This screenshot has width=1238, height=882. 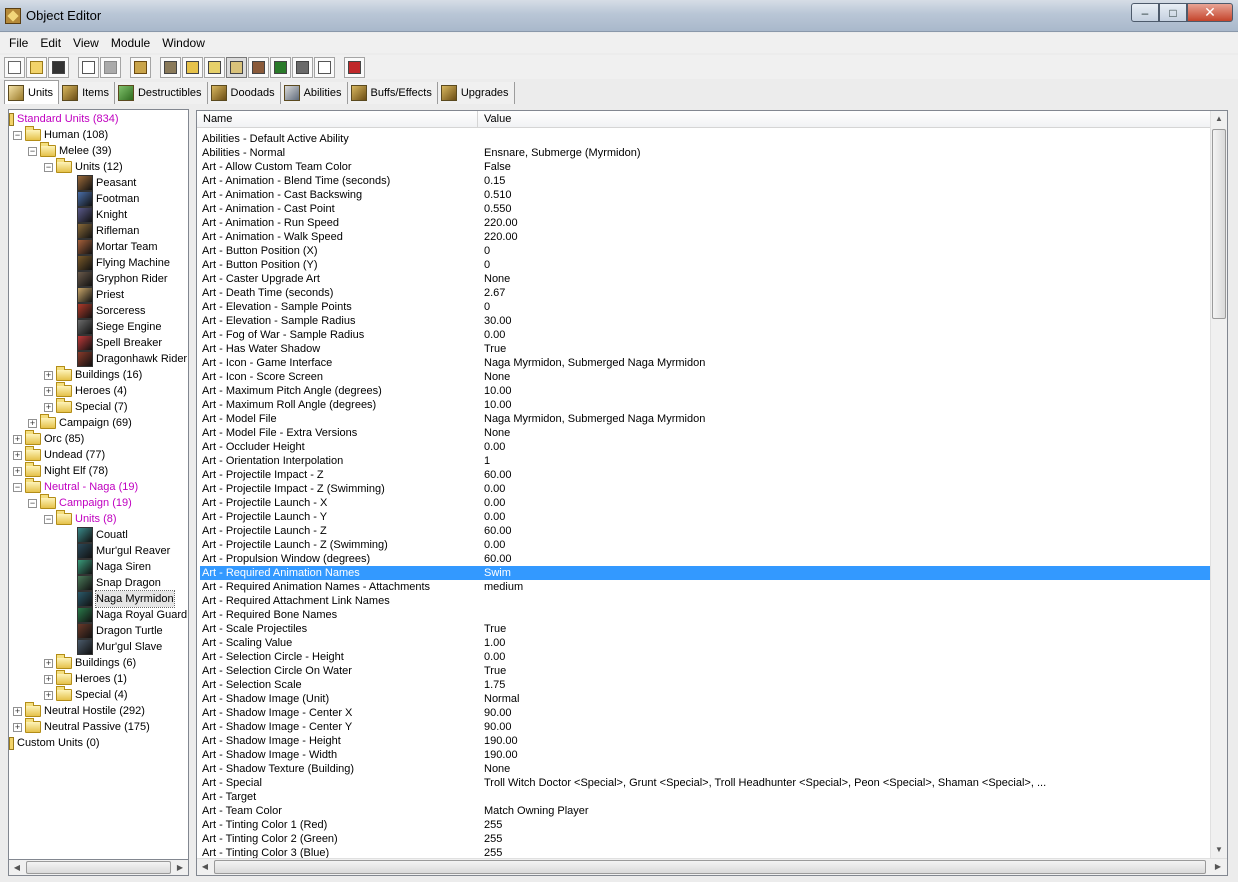 I want to click on grid-row: Art - Shadow Image (Unit) Normal, so click(x=705, y=699).